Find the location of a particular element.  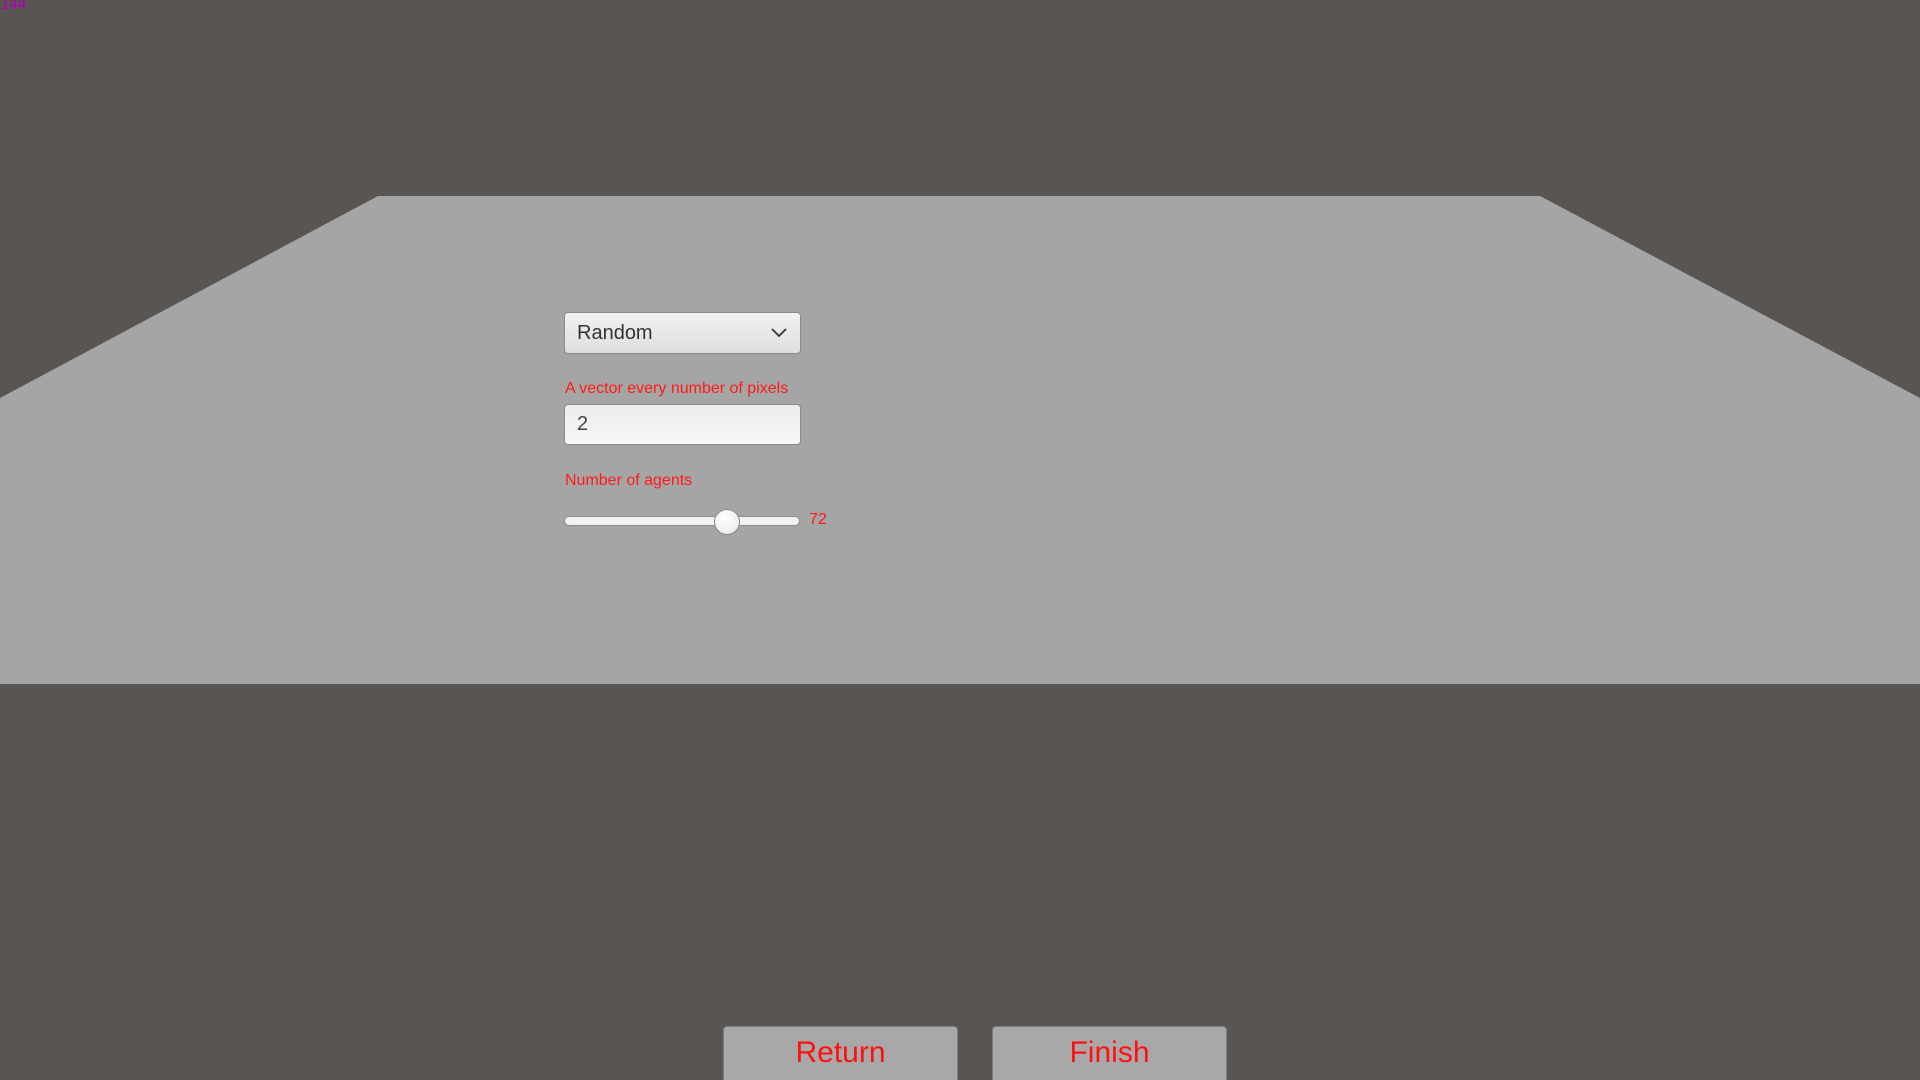

fps-counter: 144 is located at coordinates (13, 6).